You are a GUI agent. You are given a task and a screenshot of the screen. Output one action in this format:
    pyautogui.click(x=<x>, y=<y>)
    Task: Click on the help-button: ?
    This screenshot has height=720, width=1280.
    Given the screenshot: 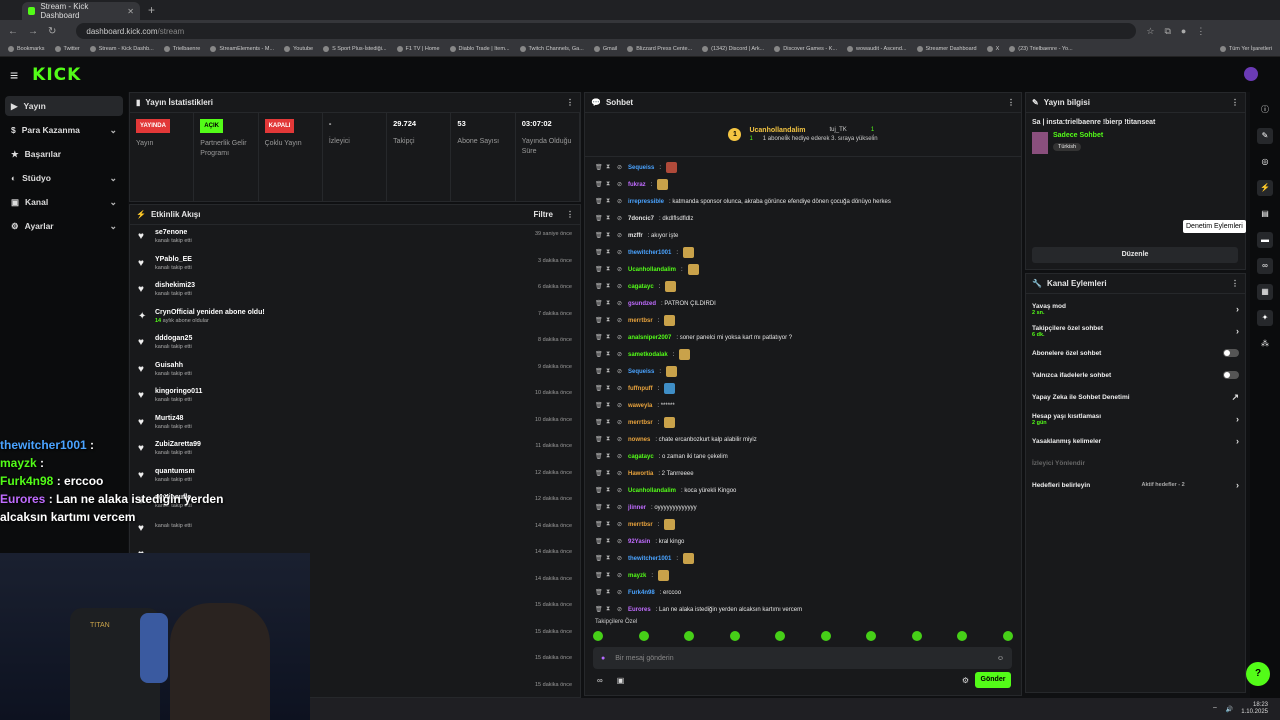 What is the action you would take?
    pyautogui.click(x=1258, y=674)
    